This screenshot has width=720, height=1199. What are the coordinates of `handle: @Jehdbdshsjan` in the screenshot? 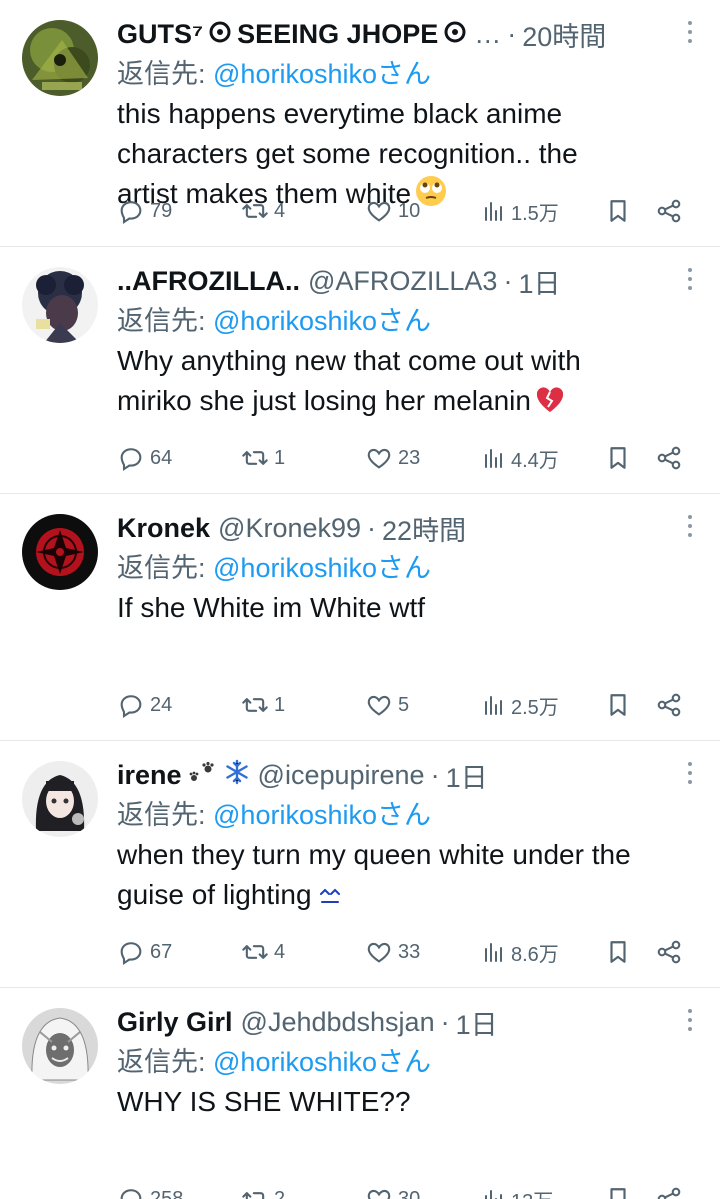 It's located at (338, 1022).